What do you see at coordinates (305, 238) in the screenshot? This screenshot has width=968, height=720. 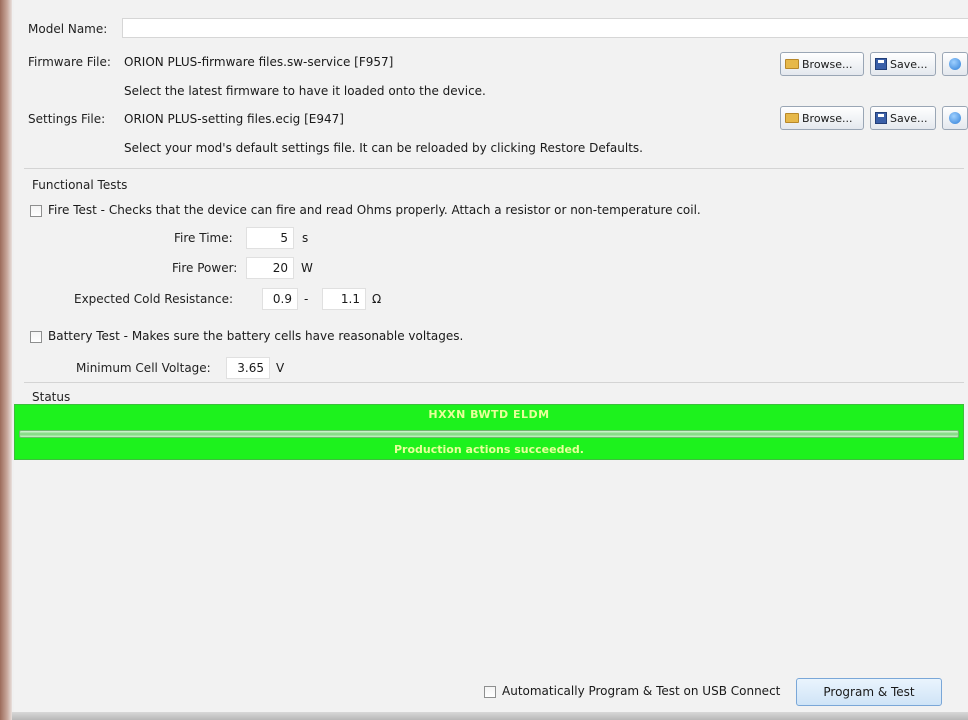 I see `fire-time-unit: s` at bounding box center [305, 238].